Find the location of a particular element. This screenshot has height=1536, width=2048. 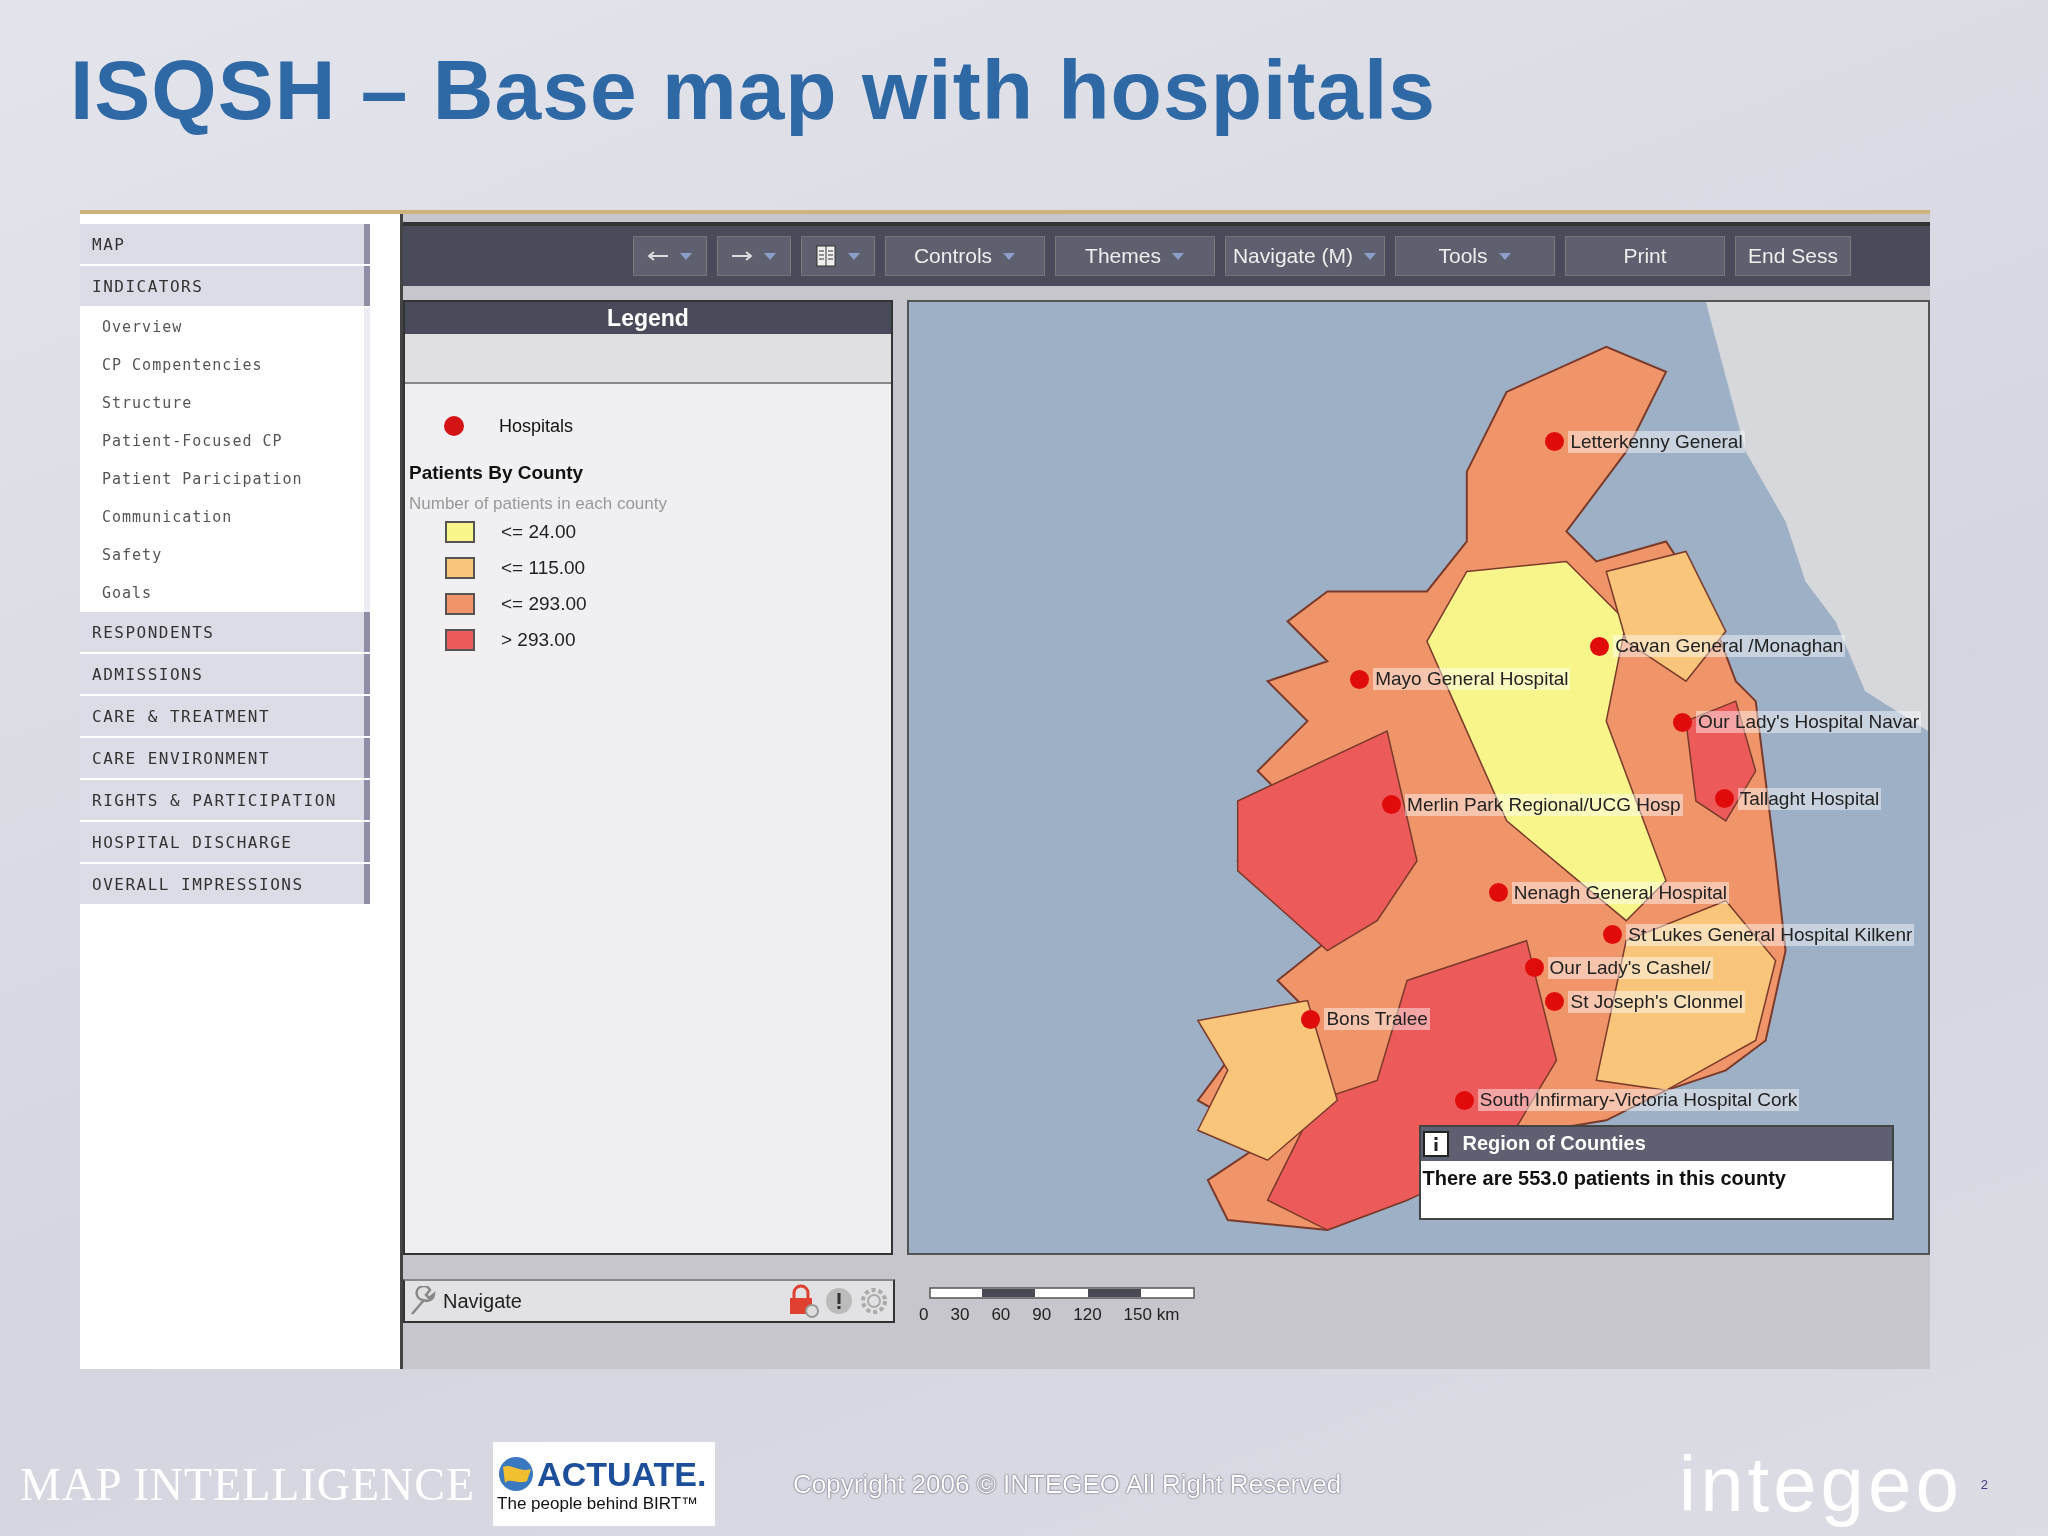

status-mode: Navigate is located at coordinates (482, 1301).